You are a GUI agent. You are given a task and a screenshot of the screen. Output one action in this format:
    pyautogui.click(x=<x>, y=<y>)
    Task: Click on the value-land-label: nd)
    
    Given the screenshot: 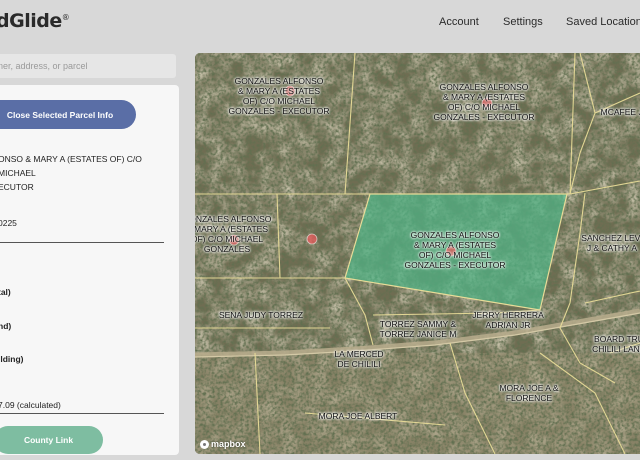 What is the action you would take?
    pyautogui.click(x=6, y=326)
    